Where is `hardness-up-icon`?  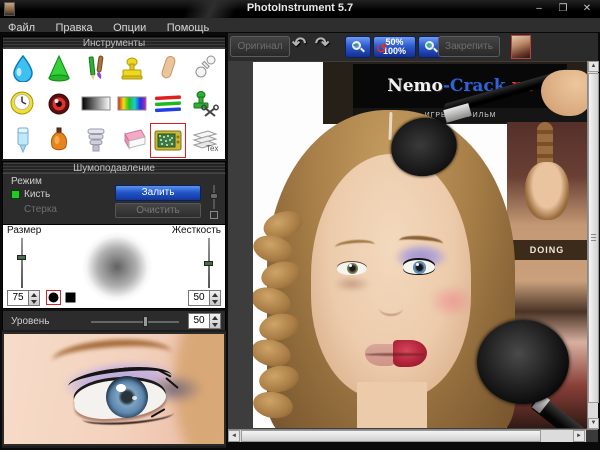
hardness-up-icon is located at coordinates (215, 294).